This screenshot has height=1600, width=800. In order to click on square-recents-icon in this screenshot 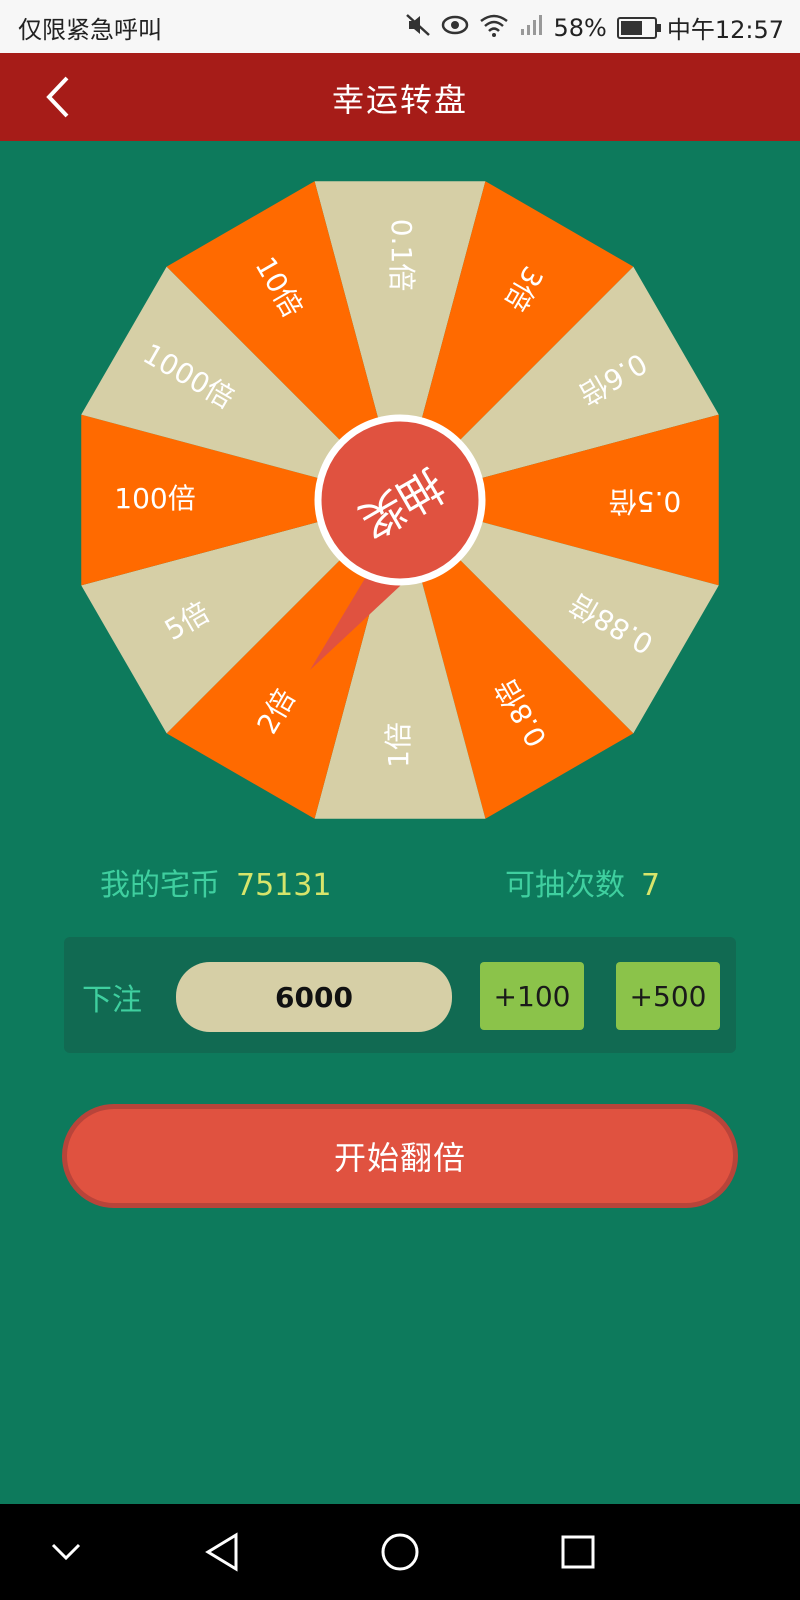, I will do `click(578, 1552)`.